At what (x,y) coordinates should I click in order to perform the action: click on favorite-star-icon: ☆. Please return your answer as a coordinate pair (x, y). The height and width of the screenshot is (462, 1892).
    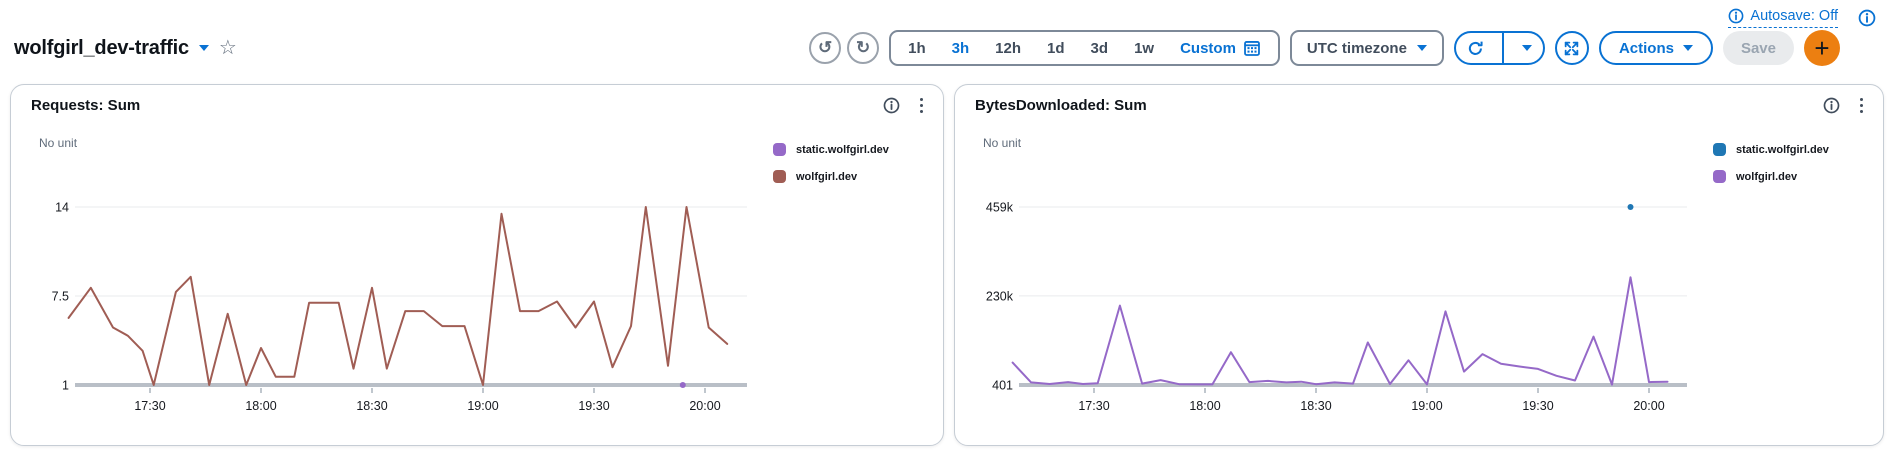
    Looking at the image, I should click on (228, 48).